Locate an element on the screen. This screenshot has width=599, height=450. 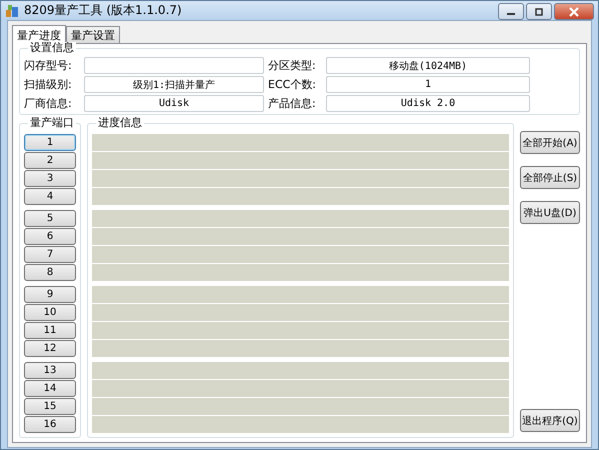
group-title: 量产端口 is located at coordinates (52, 123).